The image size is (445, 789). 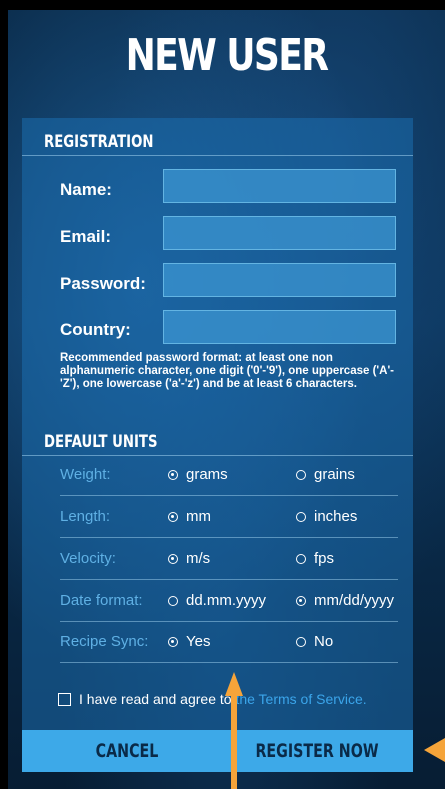 I want to click on radio-yes: Yes, so click(x=189, y=641).